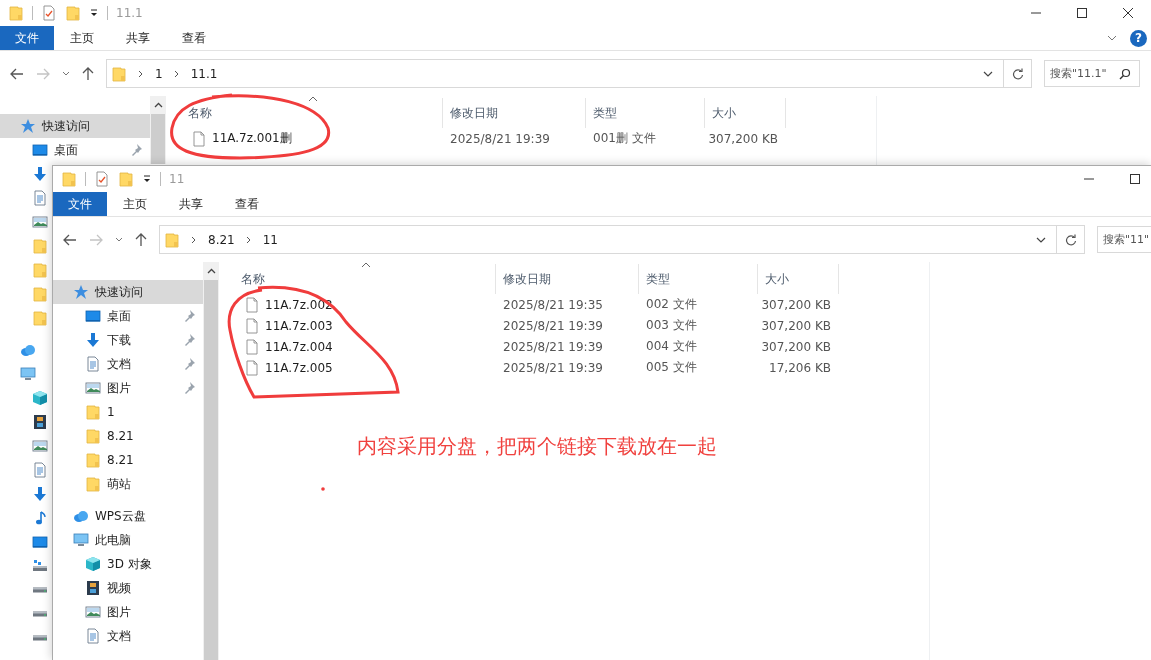 Image resolution: width=1151 pixels, height=660 pixels. Describe the element at coordinates (221, 239) in the screenshot. I see `breadcrumb: 8.21` at that location.